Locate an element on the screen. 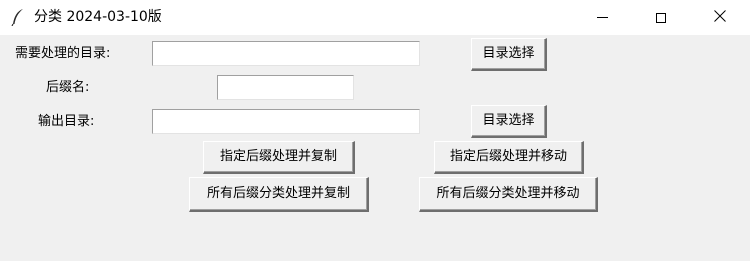 The width and height of the screenshot is (750, 261). suffix-move-button: 指定后缀处理并移动 is located at coordinates (509, 157).